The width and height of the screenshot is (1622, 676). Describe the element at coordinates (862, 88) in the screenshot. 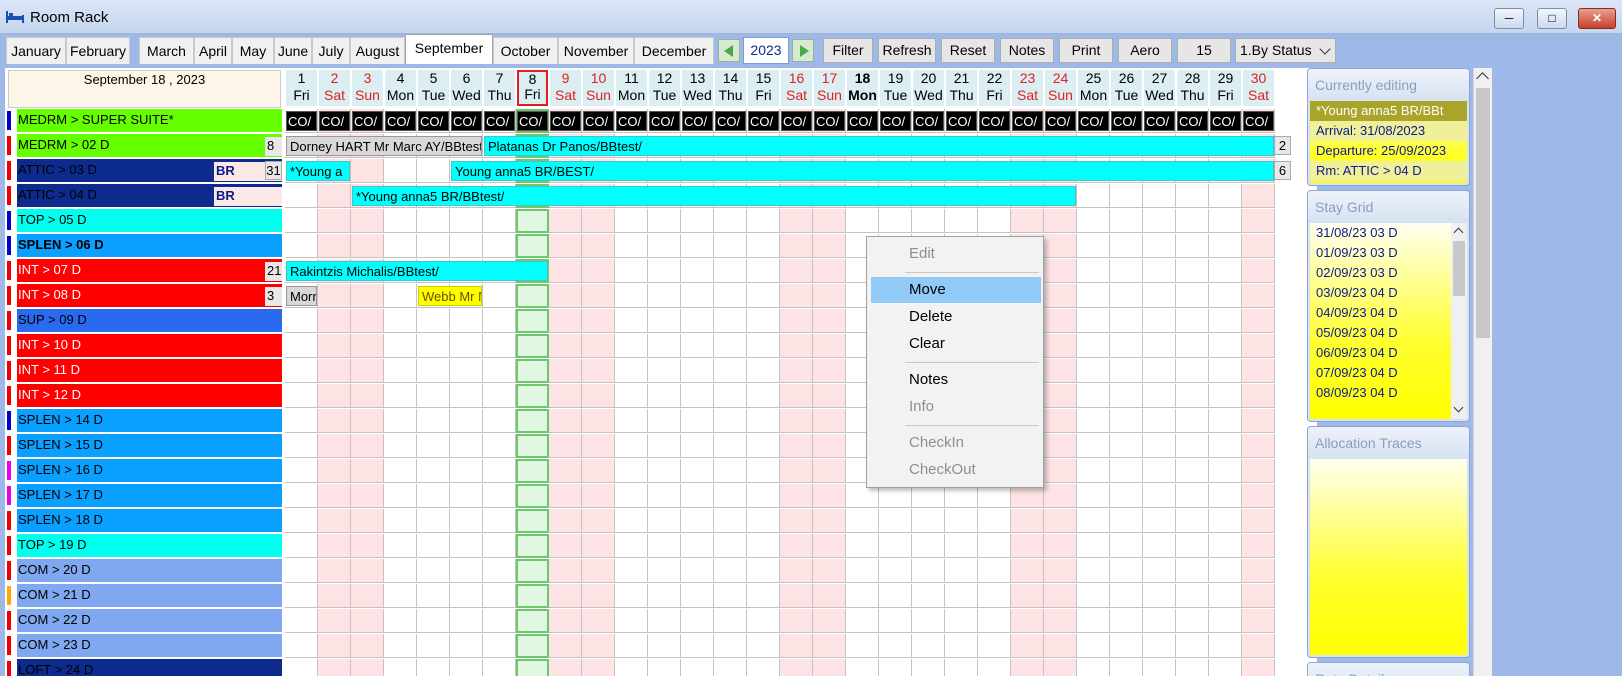

I see `day-header-18: 18 Mon` at that location.